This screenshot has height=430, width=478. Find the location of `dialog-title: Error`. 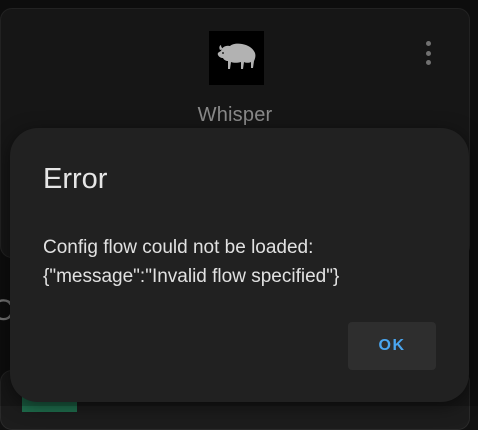

dialog-title: Error is located at coordinates (75, 179).